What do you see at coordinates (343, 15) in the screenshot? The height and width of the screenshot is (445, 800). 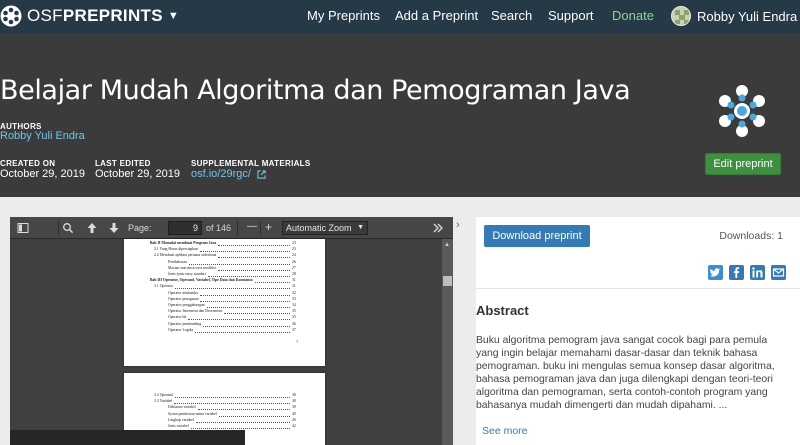 I see `nav-my-preprints: My Preprints` at bounding box center [343, 15].